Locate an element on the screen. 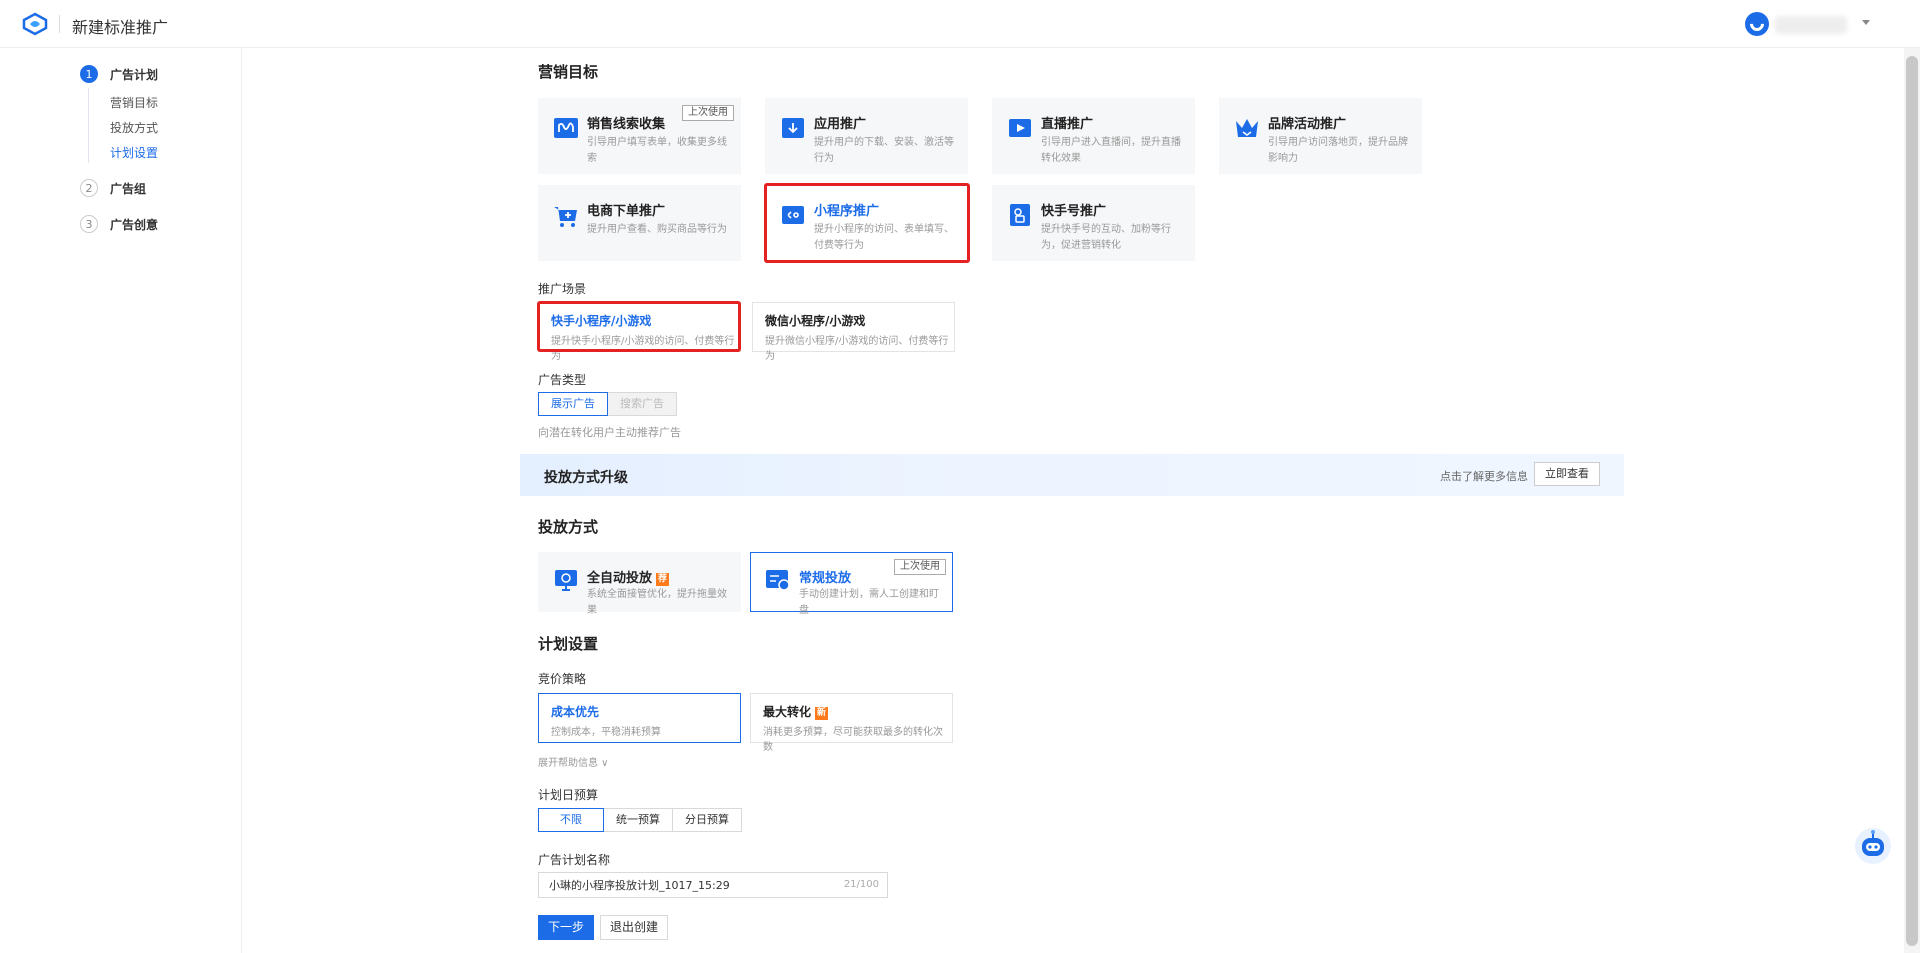 Image resolution: width=1920 pixels, height=953 pixels. username-redacted is located at coordinates (1811, 25).